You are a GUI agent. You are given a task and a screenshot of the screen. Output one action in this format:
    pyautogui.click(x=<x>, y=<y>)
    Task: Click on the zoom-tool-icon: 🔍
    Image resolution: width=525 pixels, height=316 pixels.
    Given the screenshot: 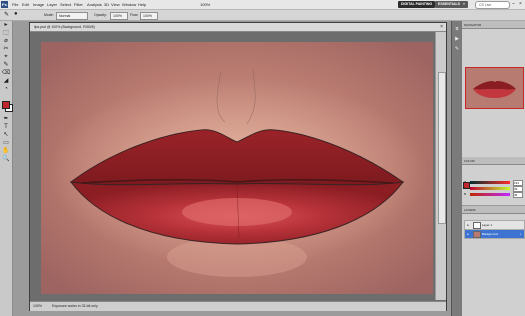 What is the action you would take?
    pyautogui.click(x=6, y=159)
    